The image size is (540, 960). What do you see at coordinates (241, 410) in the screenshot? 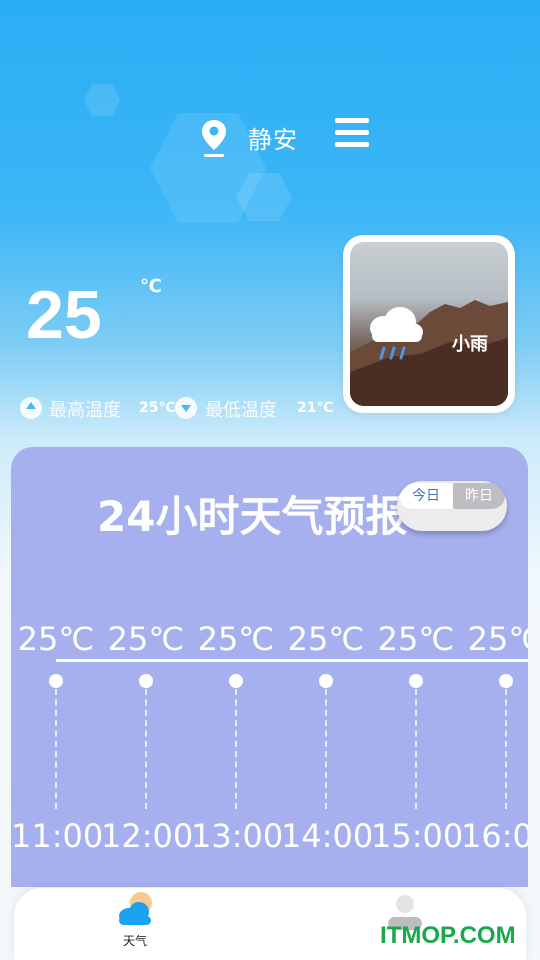
I see `low-temp-label: 最低温度` at bounding box center [241, 410].